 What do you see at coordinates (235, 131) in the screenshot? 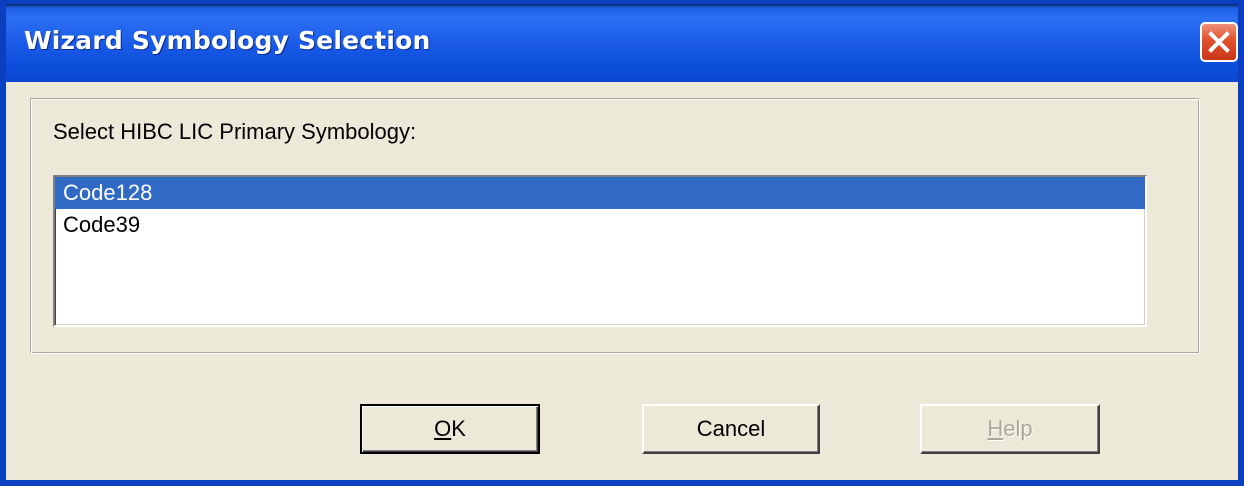
I see `group-label: Select HIBC LIC Primary Symbology:` at bounding box center [235, 131].